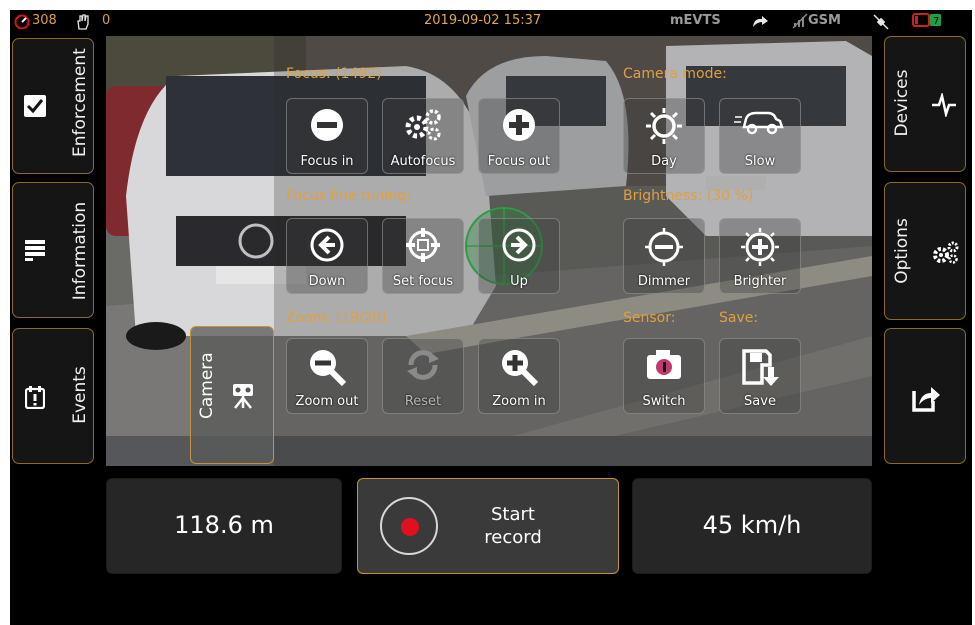 The width and height of the screenshot is (975, 625). Describe the element at coordinates (902, 103) in the screenshot. I see `devices-label: Devices` at that location.